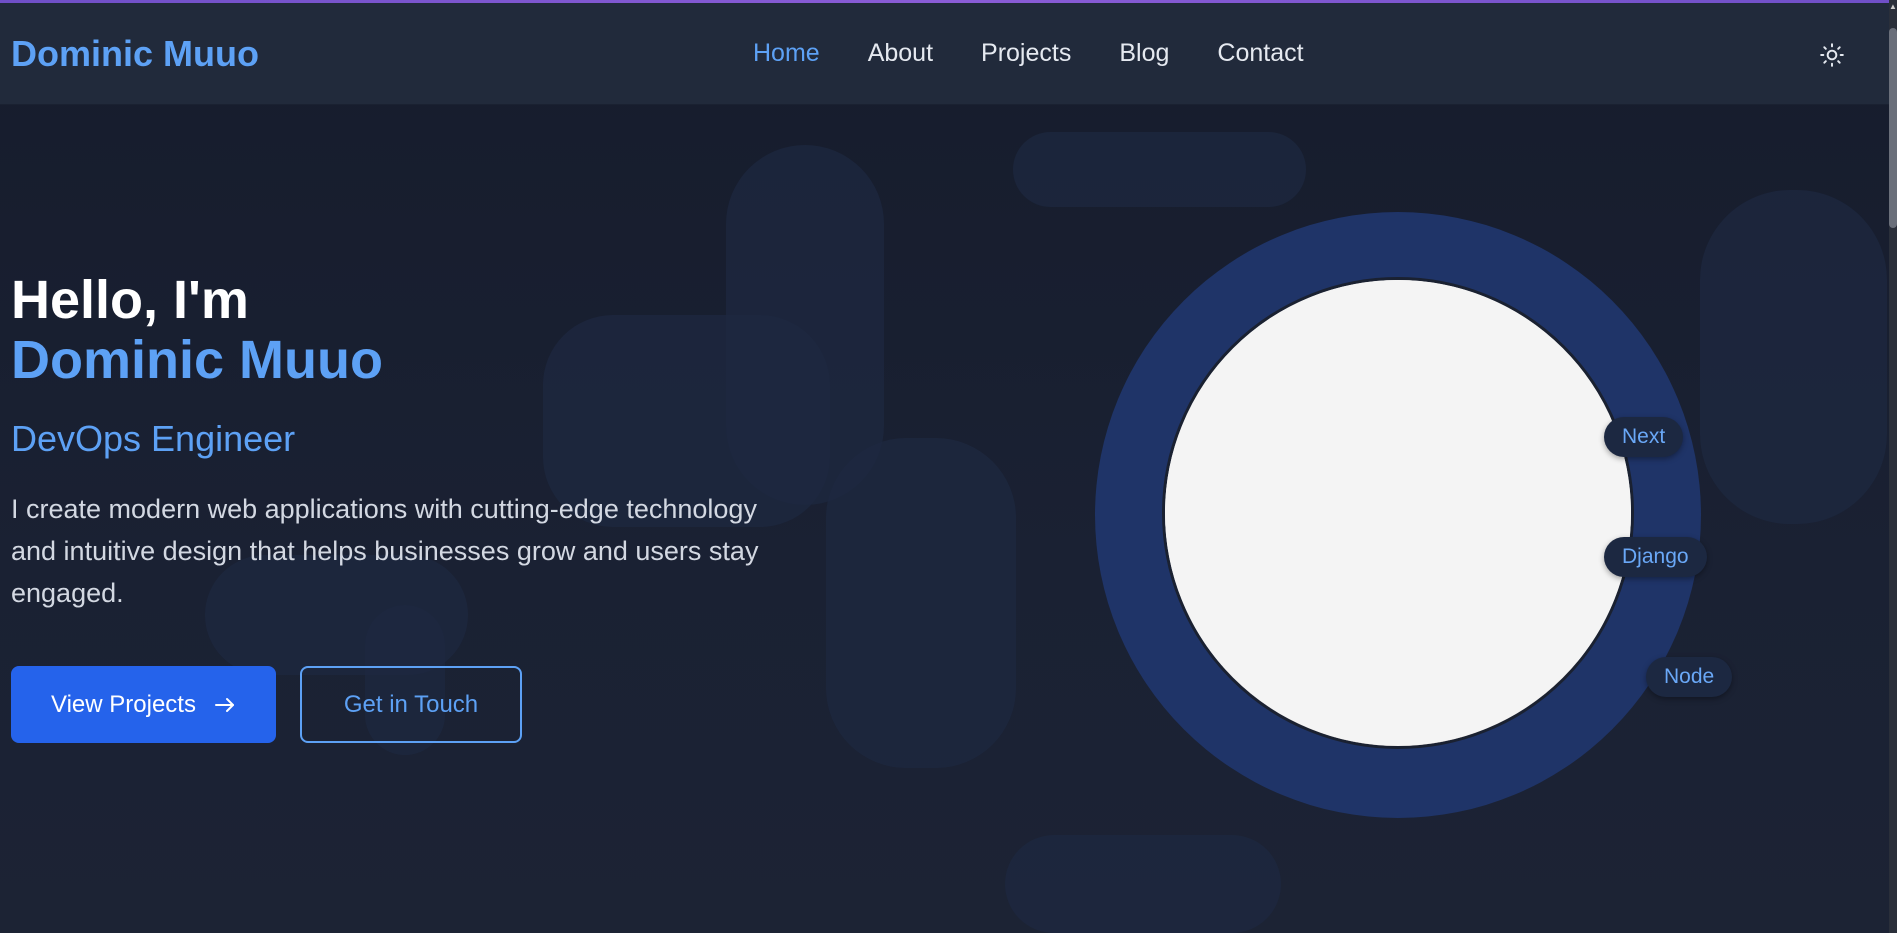 Image resolution: width=1897 pixels, height=933 pixels. I want to click on hero-role: DevOps Engineer, so click(153, 438).